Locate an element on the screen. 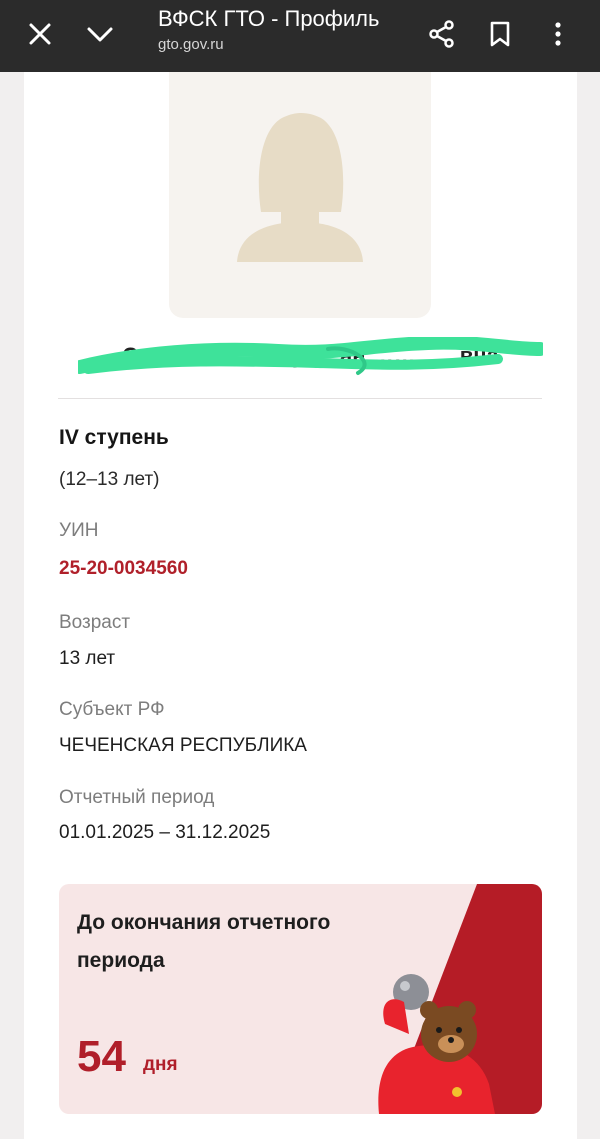 The image size is (600, 1139). page-title: ВФСК ГТО - Профиль is located at coordinates (269, 18).